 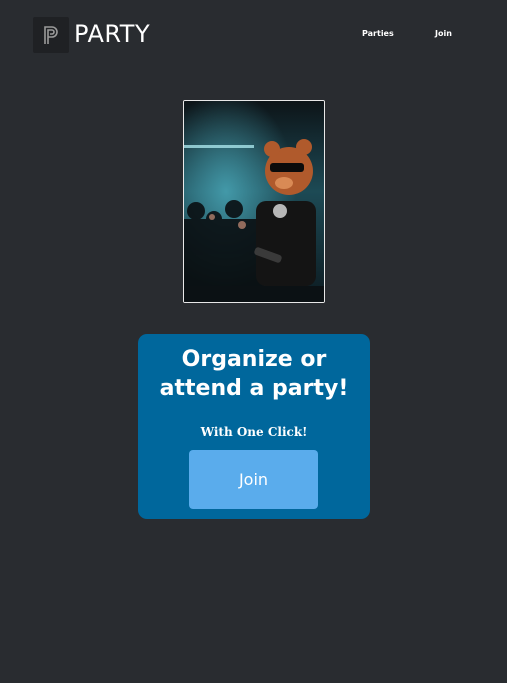 I want to click on brand-name: PARTY, so click(x=112, y=34).